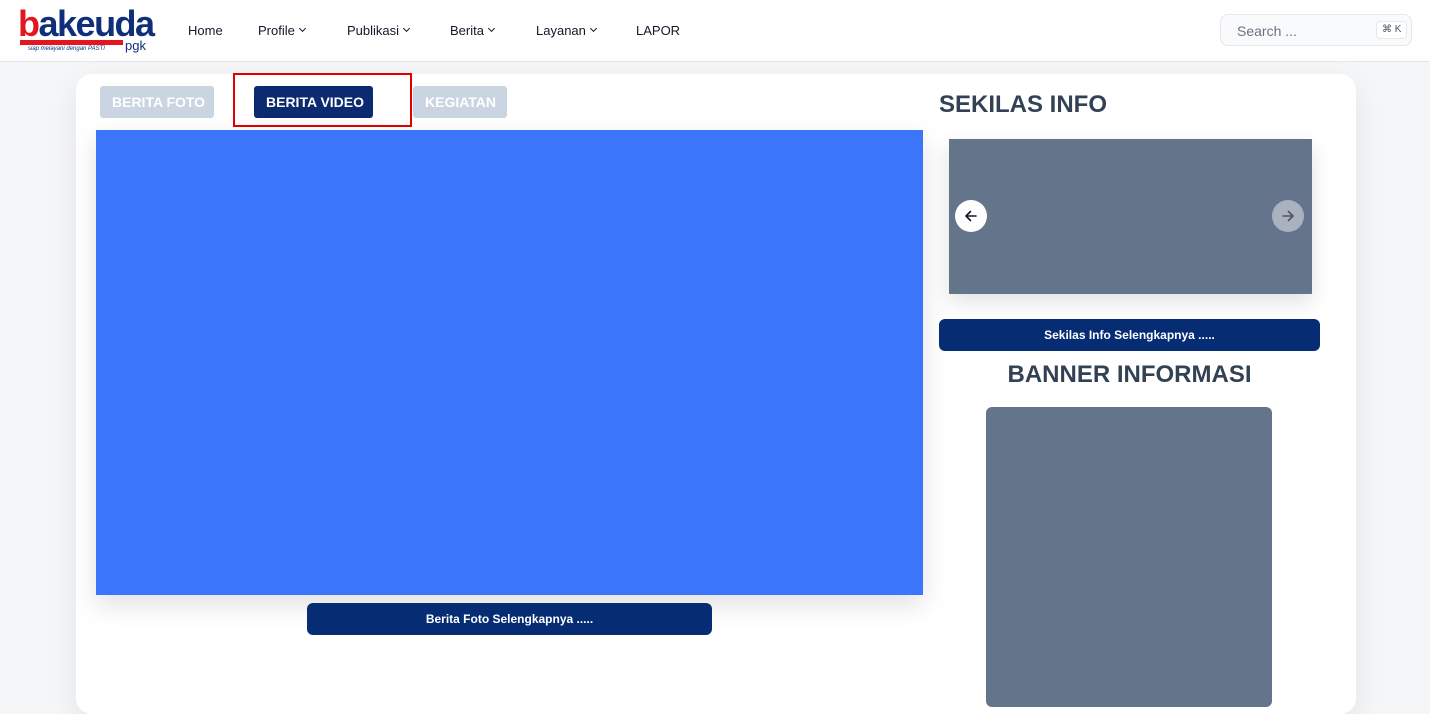  I want to click on nav-item-berita: Berita, so click(493, 30).